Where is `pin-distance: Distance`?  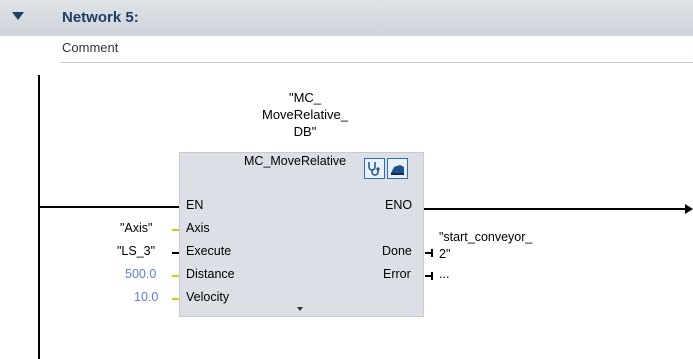
pin-distance: Distance is located at coordinates (210, 274).